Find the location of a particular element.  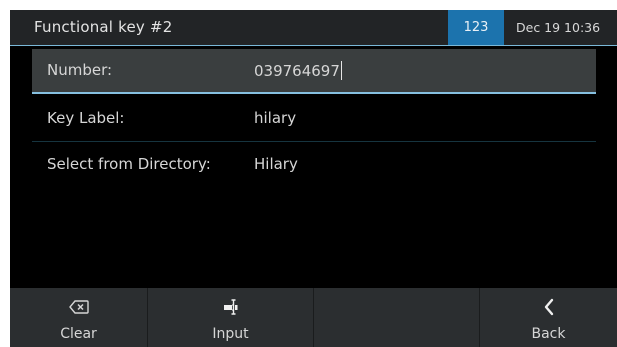

backspace-icon is located at coordinates (78, 307).